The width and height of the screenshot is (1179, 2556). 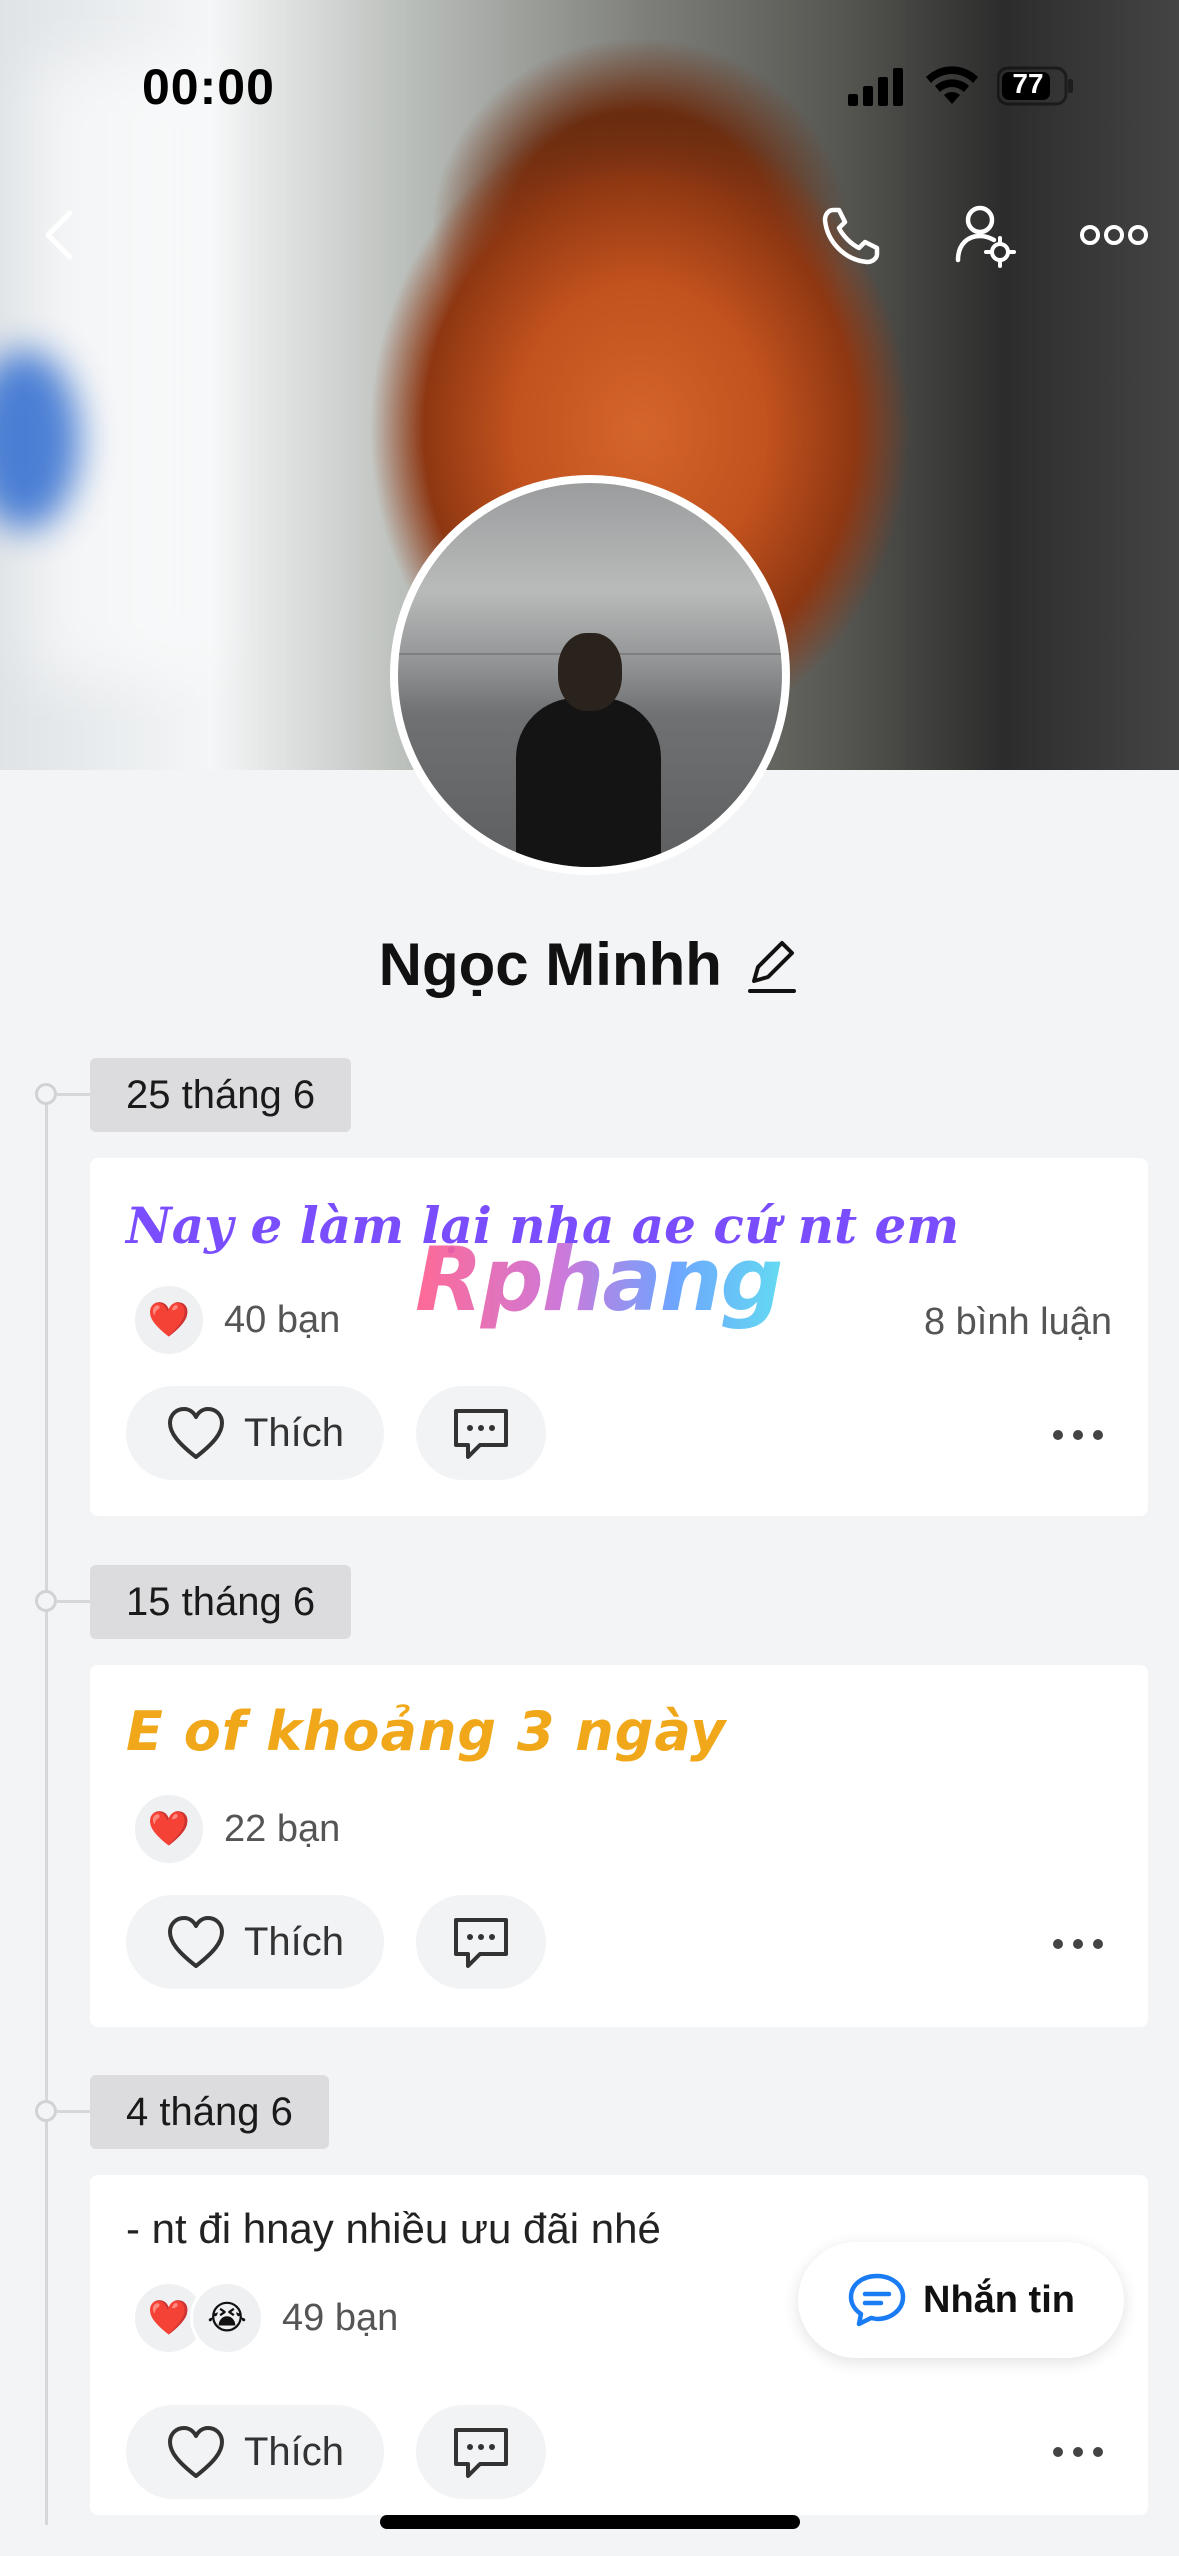 I want to click on reaction-summary: ❤️ 40 bạn, so click(x=236, y=1320).